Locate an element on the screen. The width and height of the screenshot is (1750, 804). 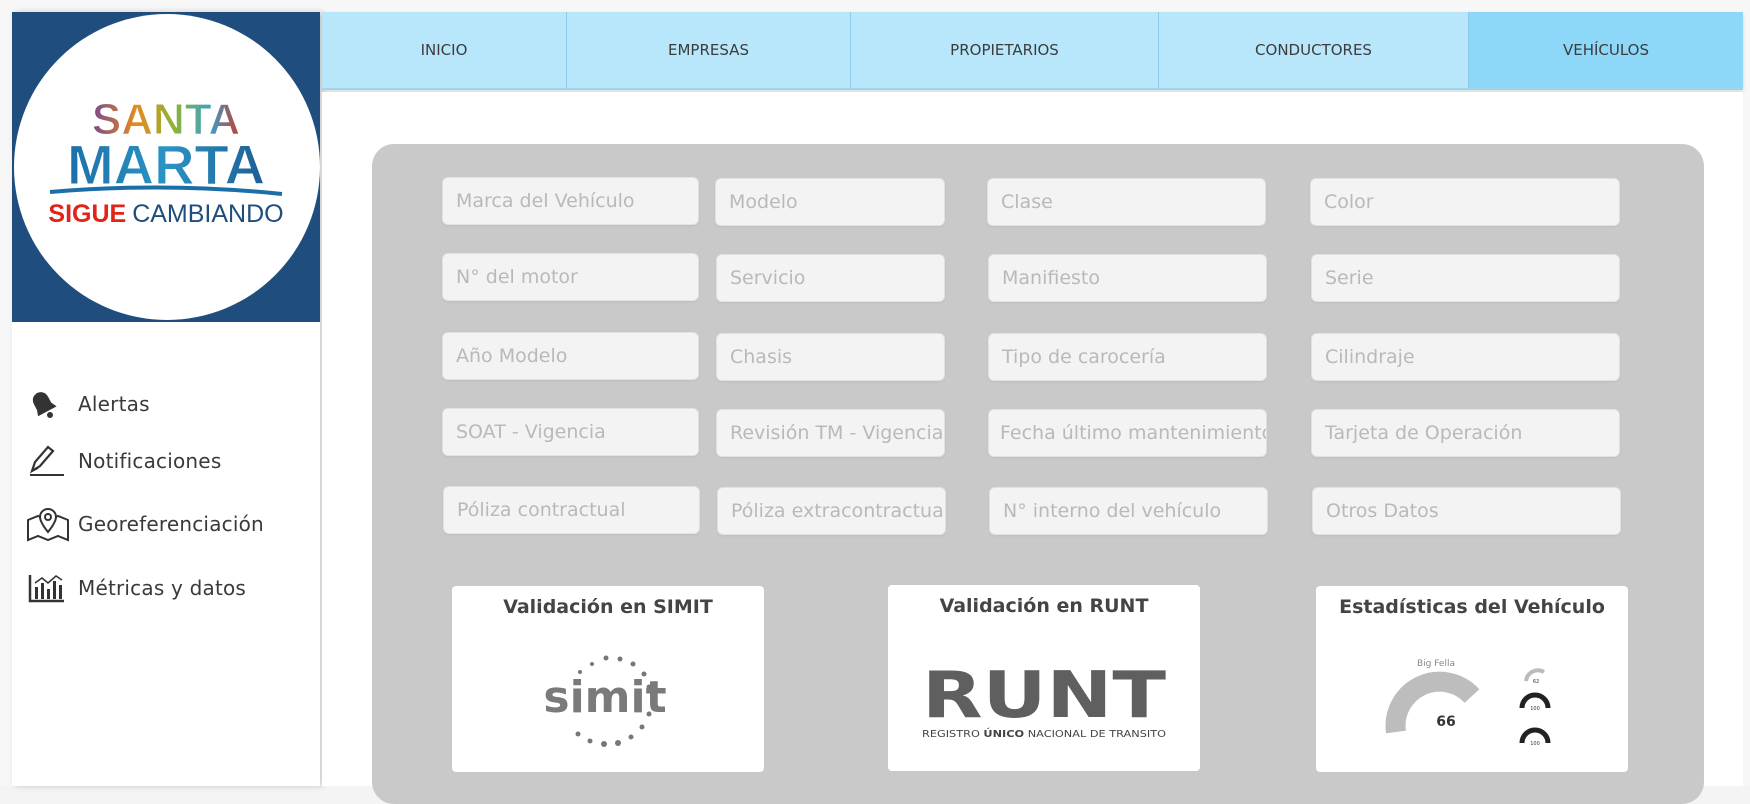
santa-marta-logo: SANTA MARTA SIGUE CAMBIANDO is located at coordinates (165, 162).